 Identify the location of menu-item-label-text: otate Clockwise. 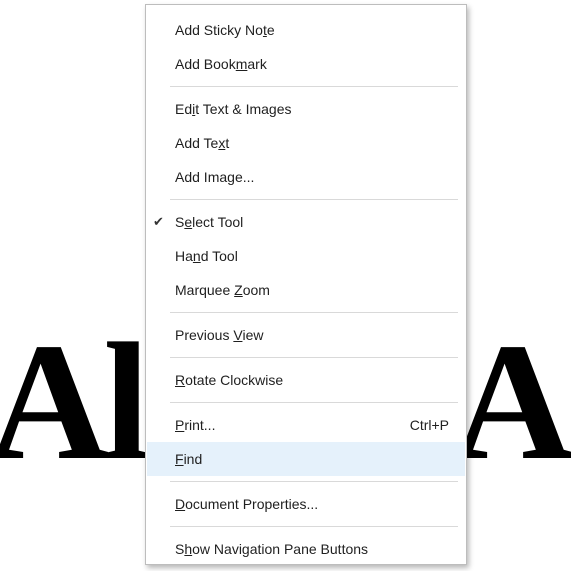
(234, 380).